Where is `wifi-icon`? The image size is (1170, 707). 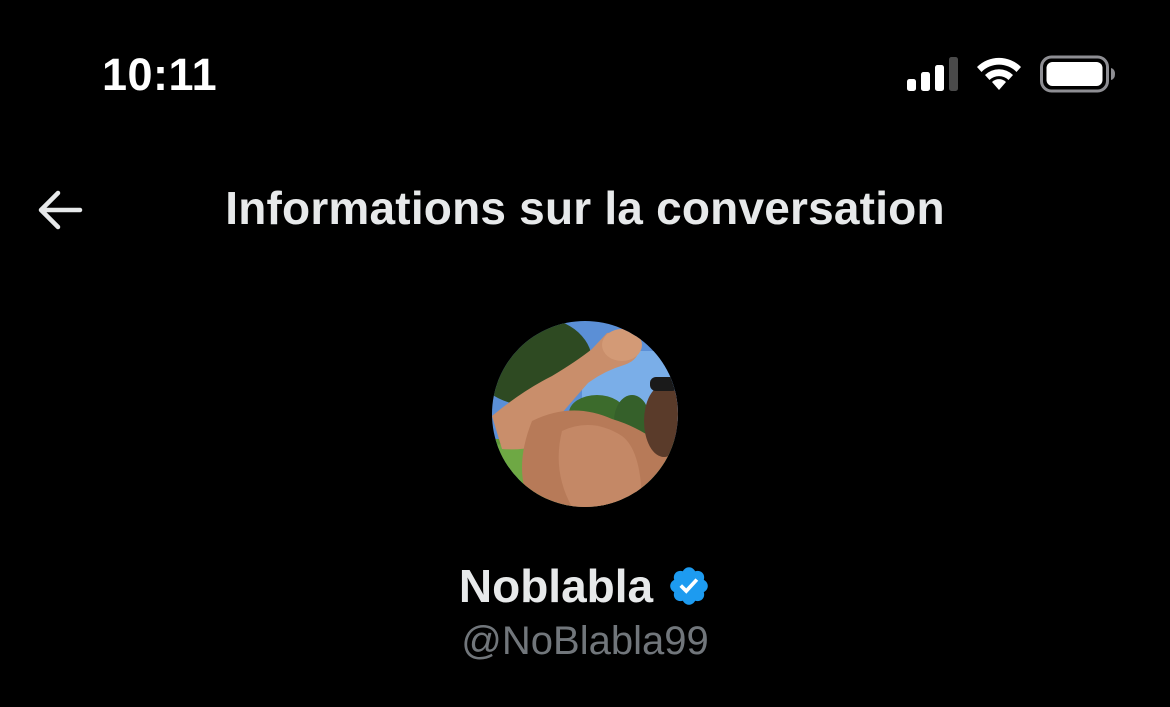
wifi-icon is located at coordinates (999, 73).